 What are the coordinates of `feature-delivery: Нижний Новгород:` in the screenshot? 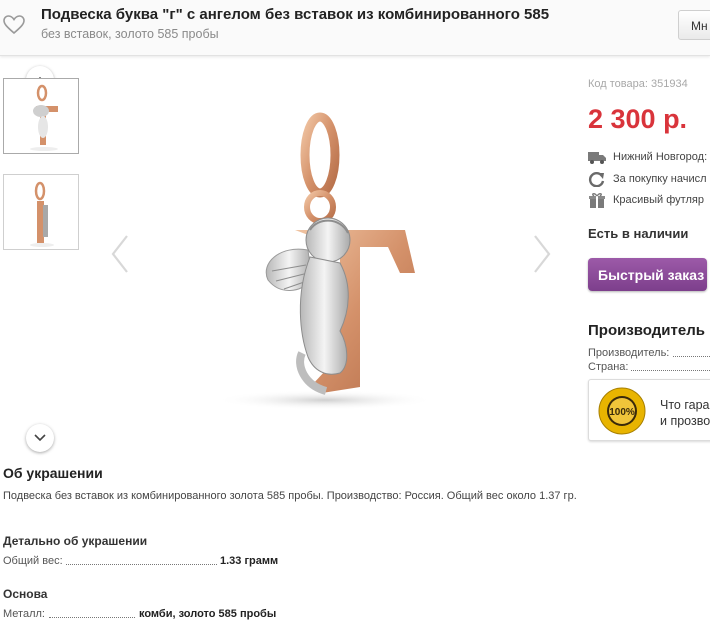 It's located at (649, 158).